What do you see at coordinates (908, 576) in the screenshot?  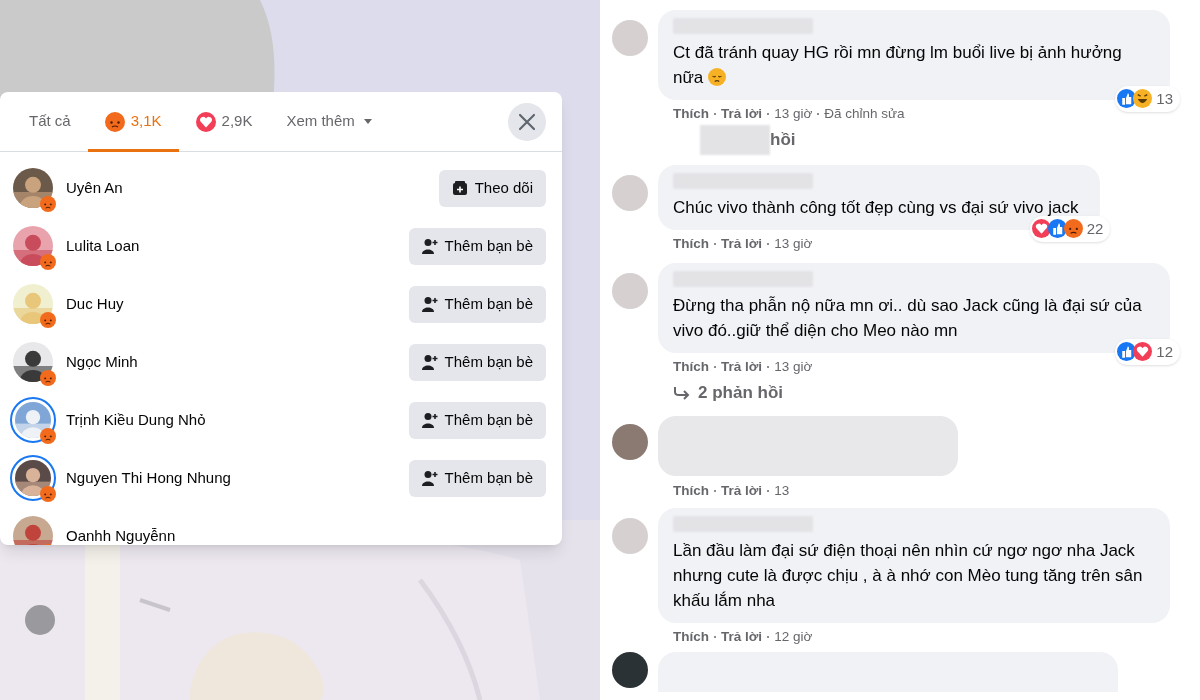 I see `comment-text: Lần đầu làm đại sứ điện thoại nên nhìn cứ ngơ ngơ nha Jack nhưng cute là được chịu , à à nhớ con Mèo tung tăng trên sân khấu lắm nha` at bounding box center [908, 576].